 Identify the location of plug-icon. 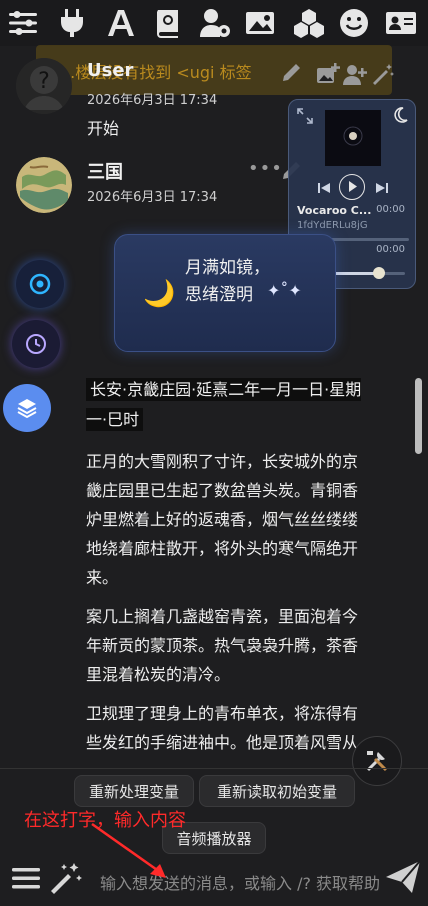
(72, 23).